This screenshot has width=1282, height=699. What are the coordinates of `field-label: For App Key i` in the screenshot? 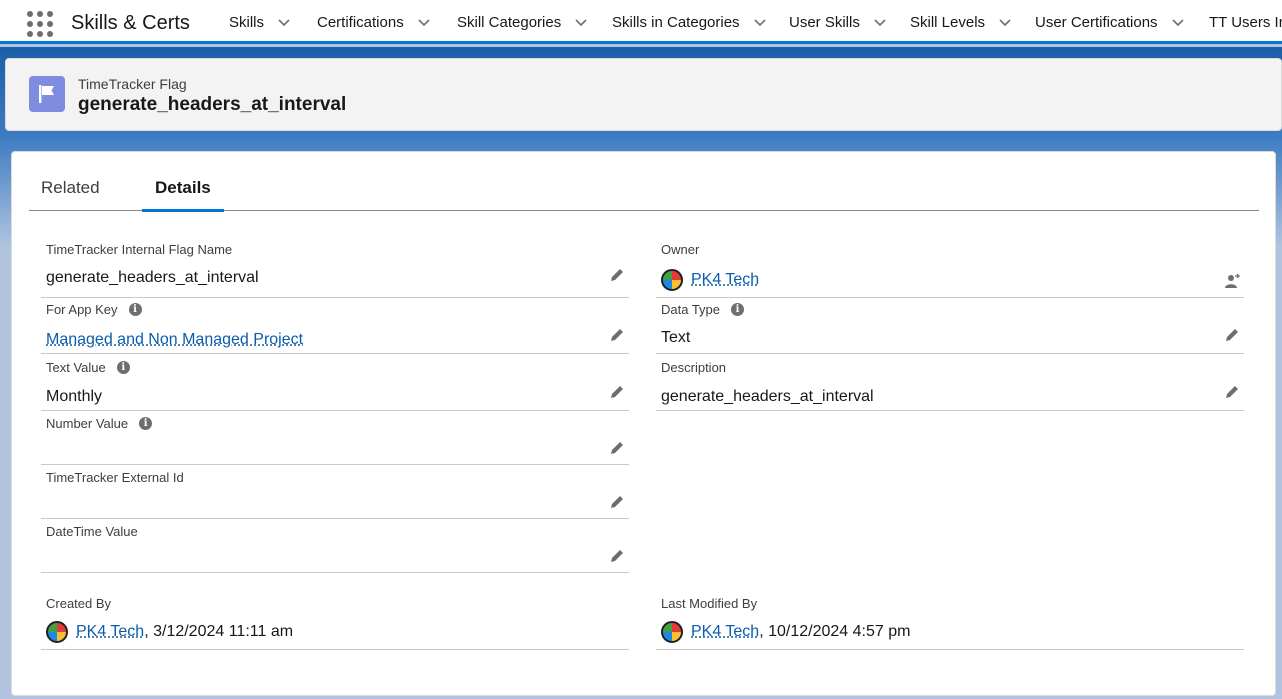 It's located at (94, 309).